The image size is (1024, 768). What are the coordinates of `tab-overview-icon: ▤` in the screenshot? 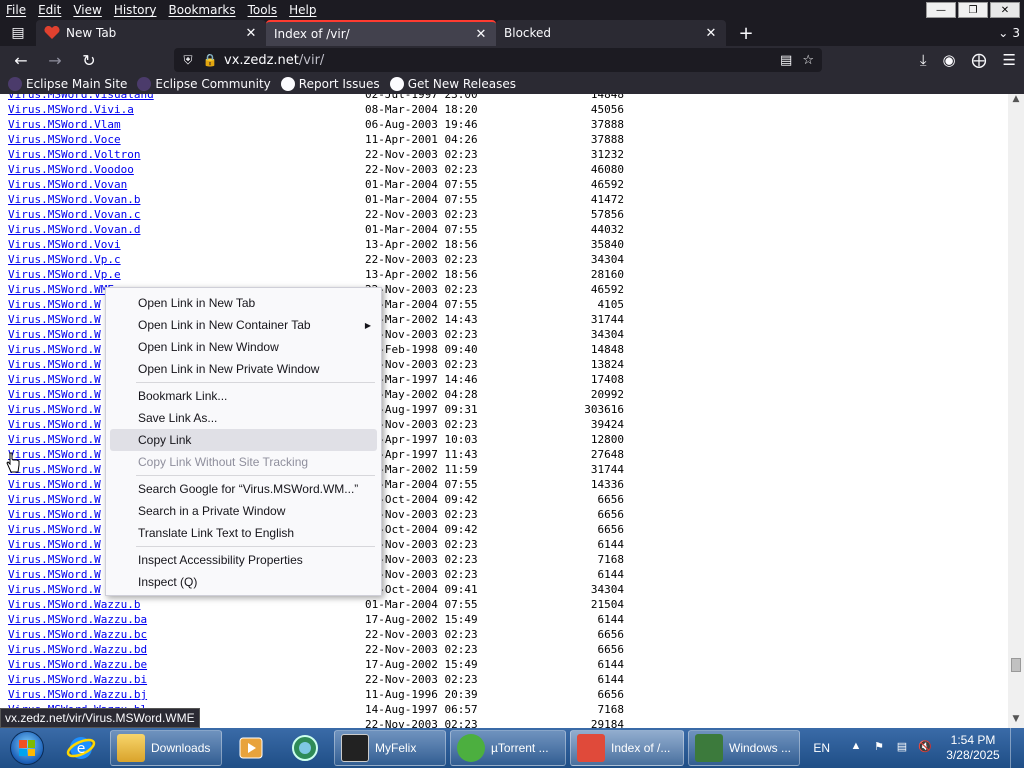 It's located at (18, 33).